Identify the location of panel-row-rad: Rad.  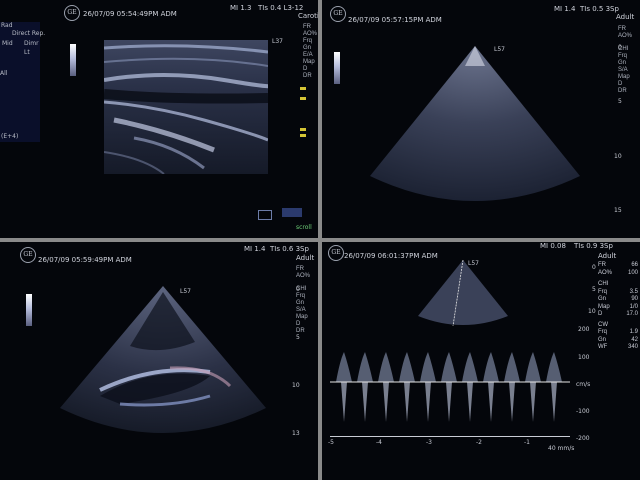
(7, 25).